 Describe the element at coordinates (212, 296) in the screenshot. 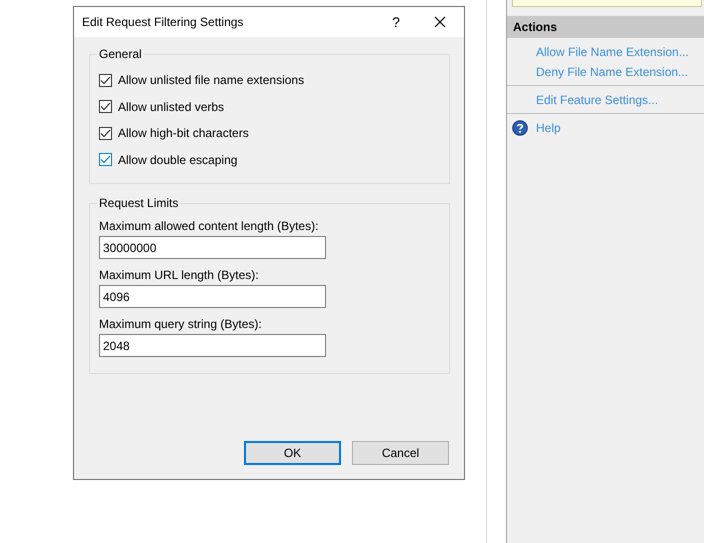

I see `input-field: 4096` at that location.